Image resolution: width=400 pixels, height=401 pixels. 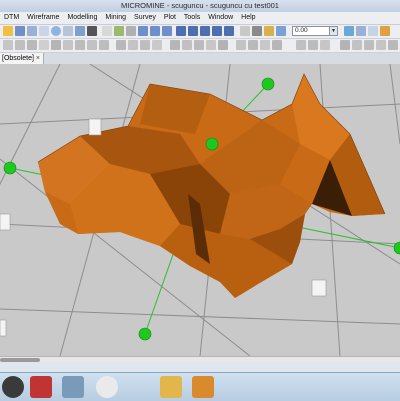 What do you see at coordinates (245, 31) in the screenshot?
I see `light-icon` at bounding box center [245, 31].